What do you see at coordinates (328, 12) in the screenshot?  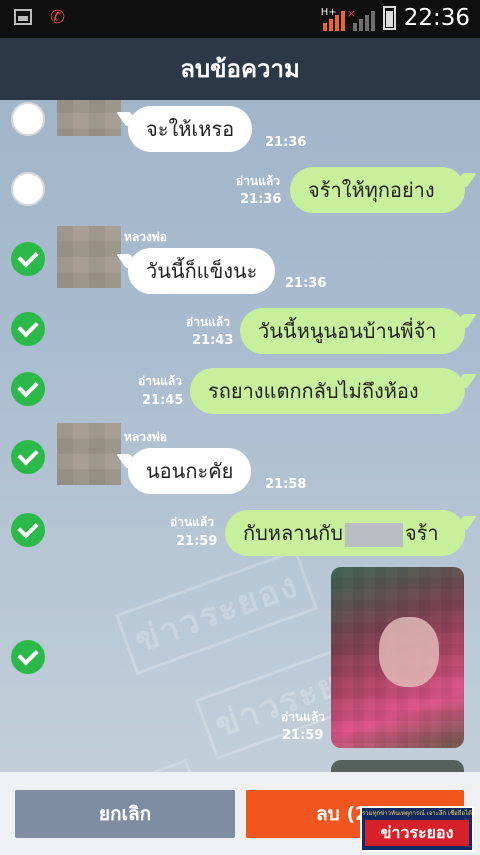 I see `network-type: H+` at bounding box center [328, 12].